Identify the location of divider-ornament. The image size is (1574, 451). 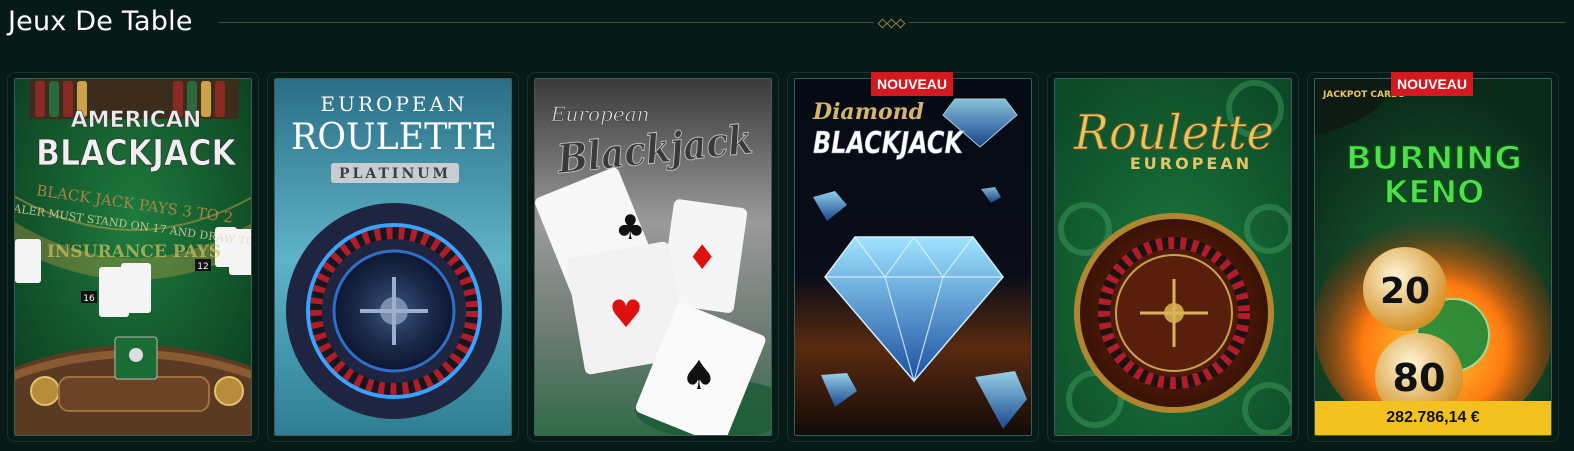
(891, 23).